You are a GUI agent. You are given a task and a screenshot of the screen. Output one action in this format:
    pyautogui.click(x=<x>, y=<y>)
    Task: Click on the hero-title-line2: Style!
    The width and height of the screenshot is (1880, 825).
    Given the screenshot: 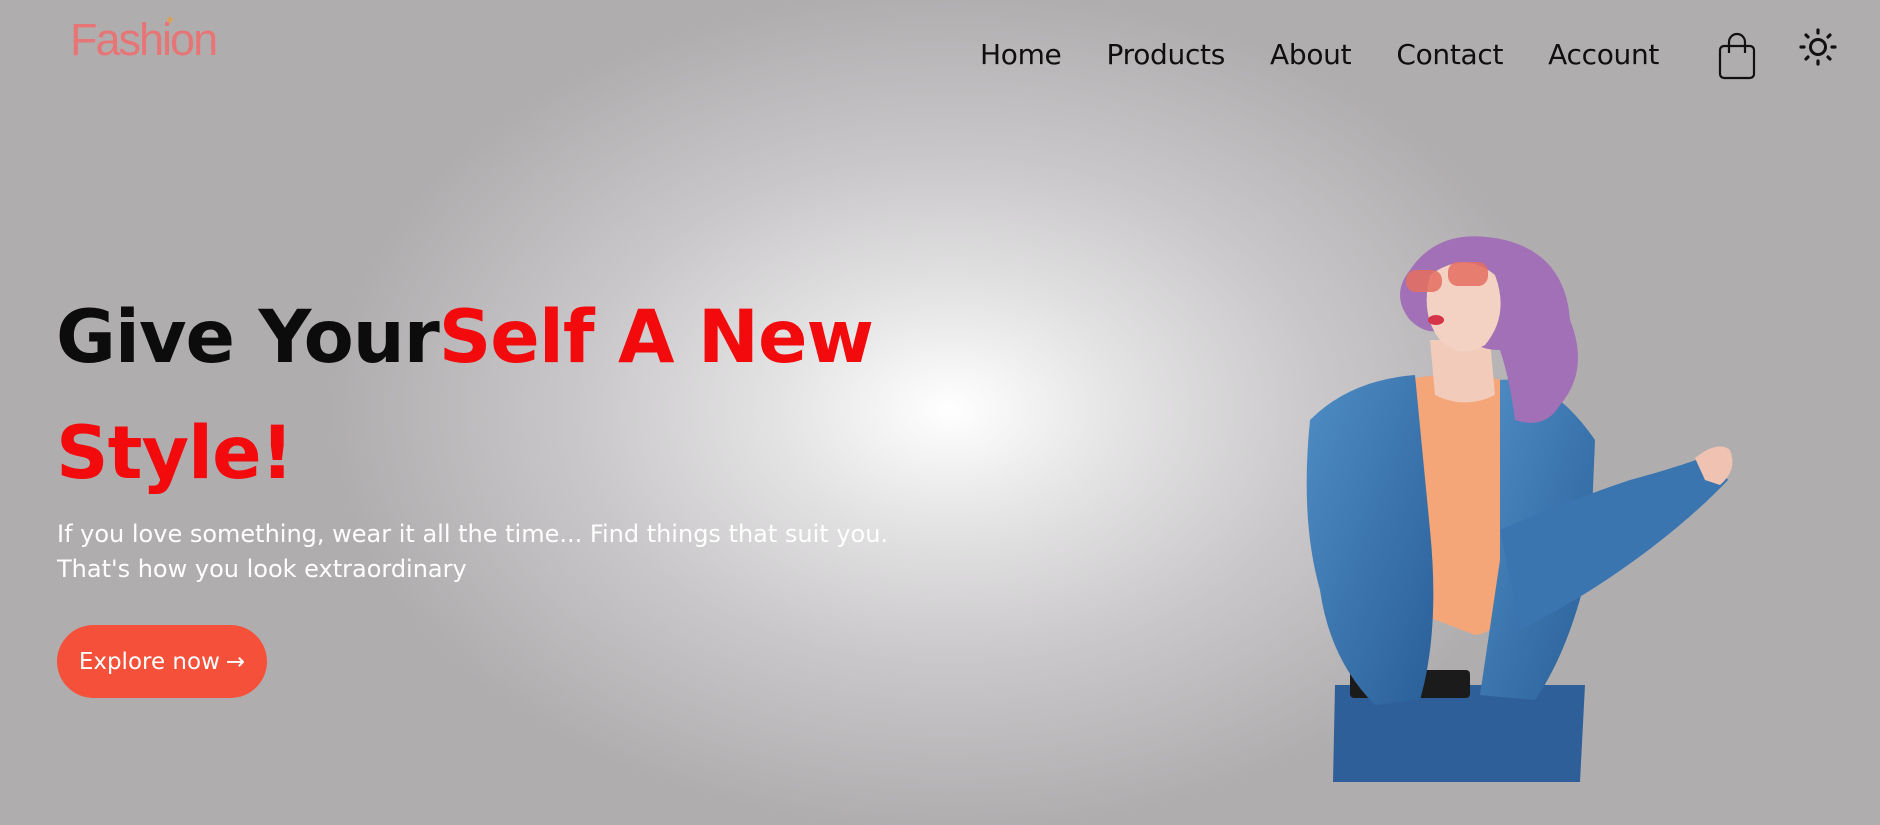 What is the action you would take?
    pyautogui.click(x=175, y=453)
    